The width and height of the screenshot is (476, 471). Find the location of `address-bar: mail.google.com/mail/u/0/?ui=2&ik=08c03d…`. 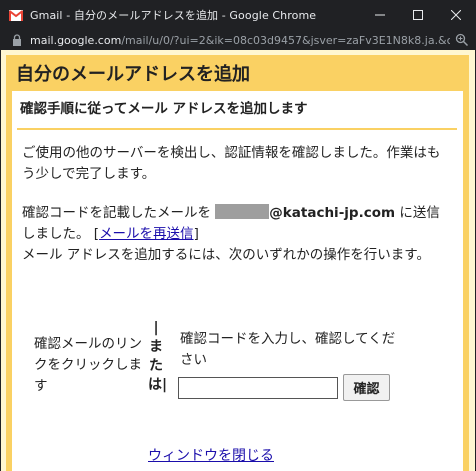

address-bar: mail.google.com/mail/u/0/?ui=2&ik=08c03d… is located at coordinates (238, 40).